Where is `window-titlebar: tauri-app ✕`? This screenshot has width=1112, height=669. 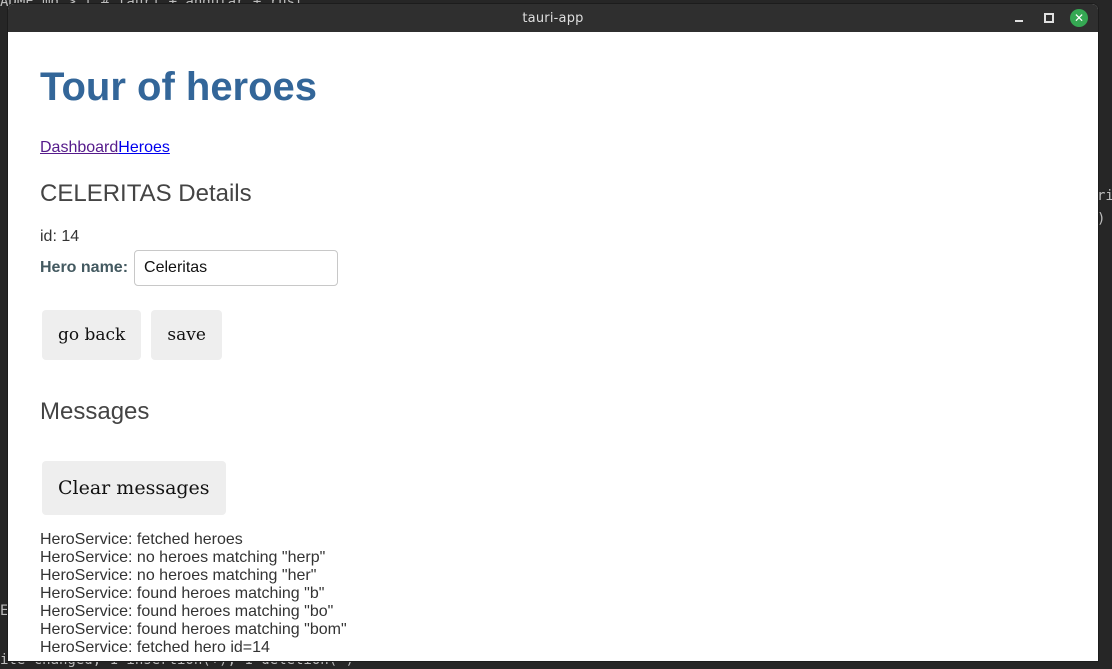 window-titlebar: tauri-app ✕ is located at coordinates (553, 18).